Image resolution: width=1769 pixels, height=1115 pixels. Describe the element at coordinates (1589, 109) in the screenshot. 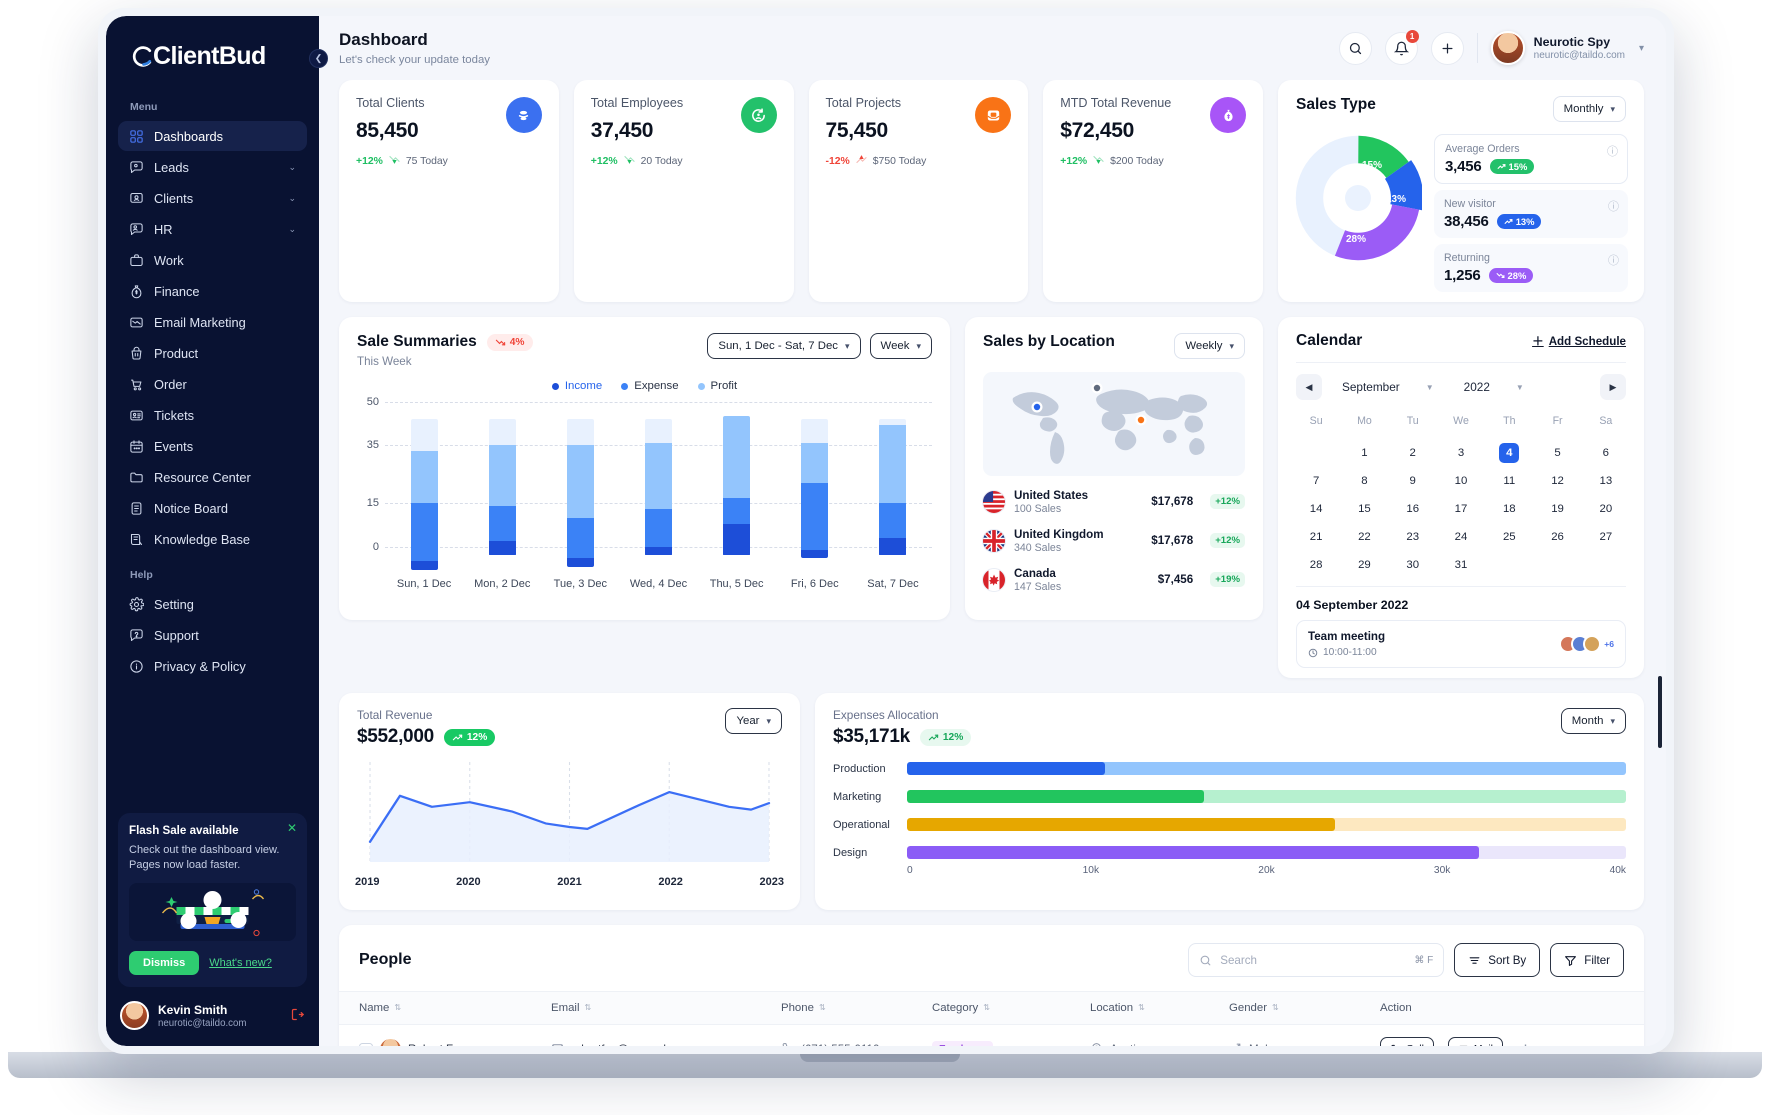

I see `sales-type-period-select: Monthly ▾` at that location.